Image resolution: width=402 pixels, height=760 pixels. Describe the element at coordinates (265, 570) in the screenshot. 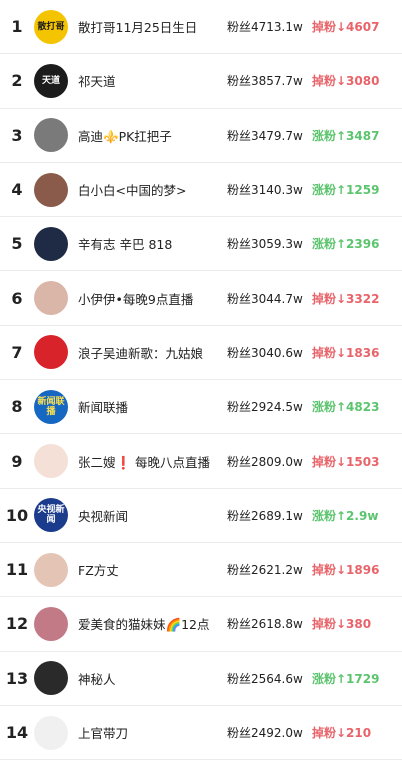

I see `follower-count: 粉丝2621.2w` at that location.